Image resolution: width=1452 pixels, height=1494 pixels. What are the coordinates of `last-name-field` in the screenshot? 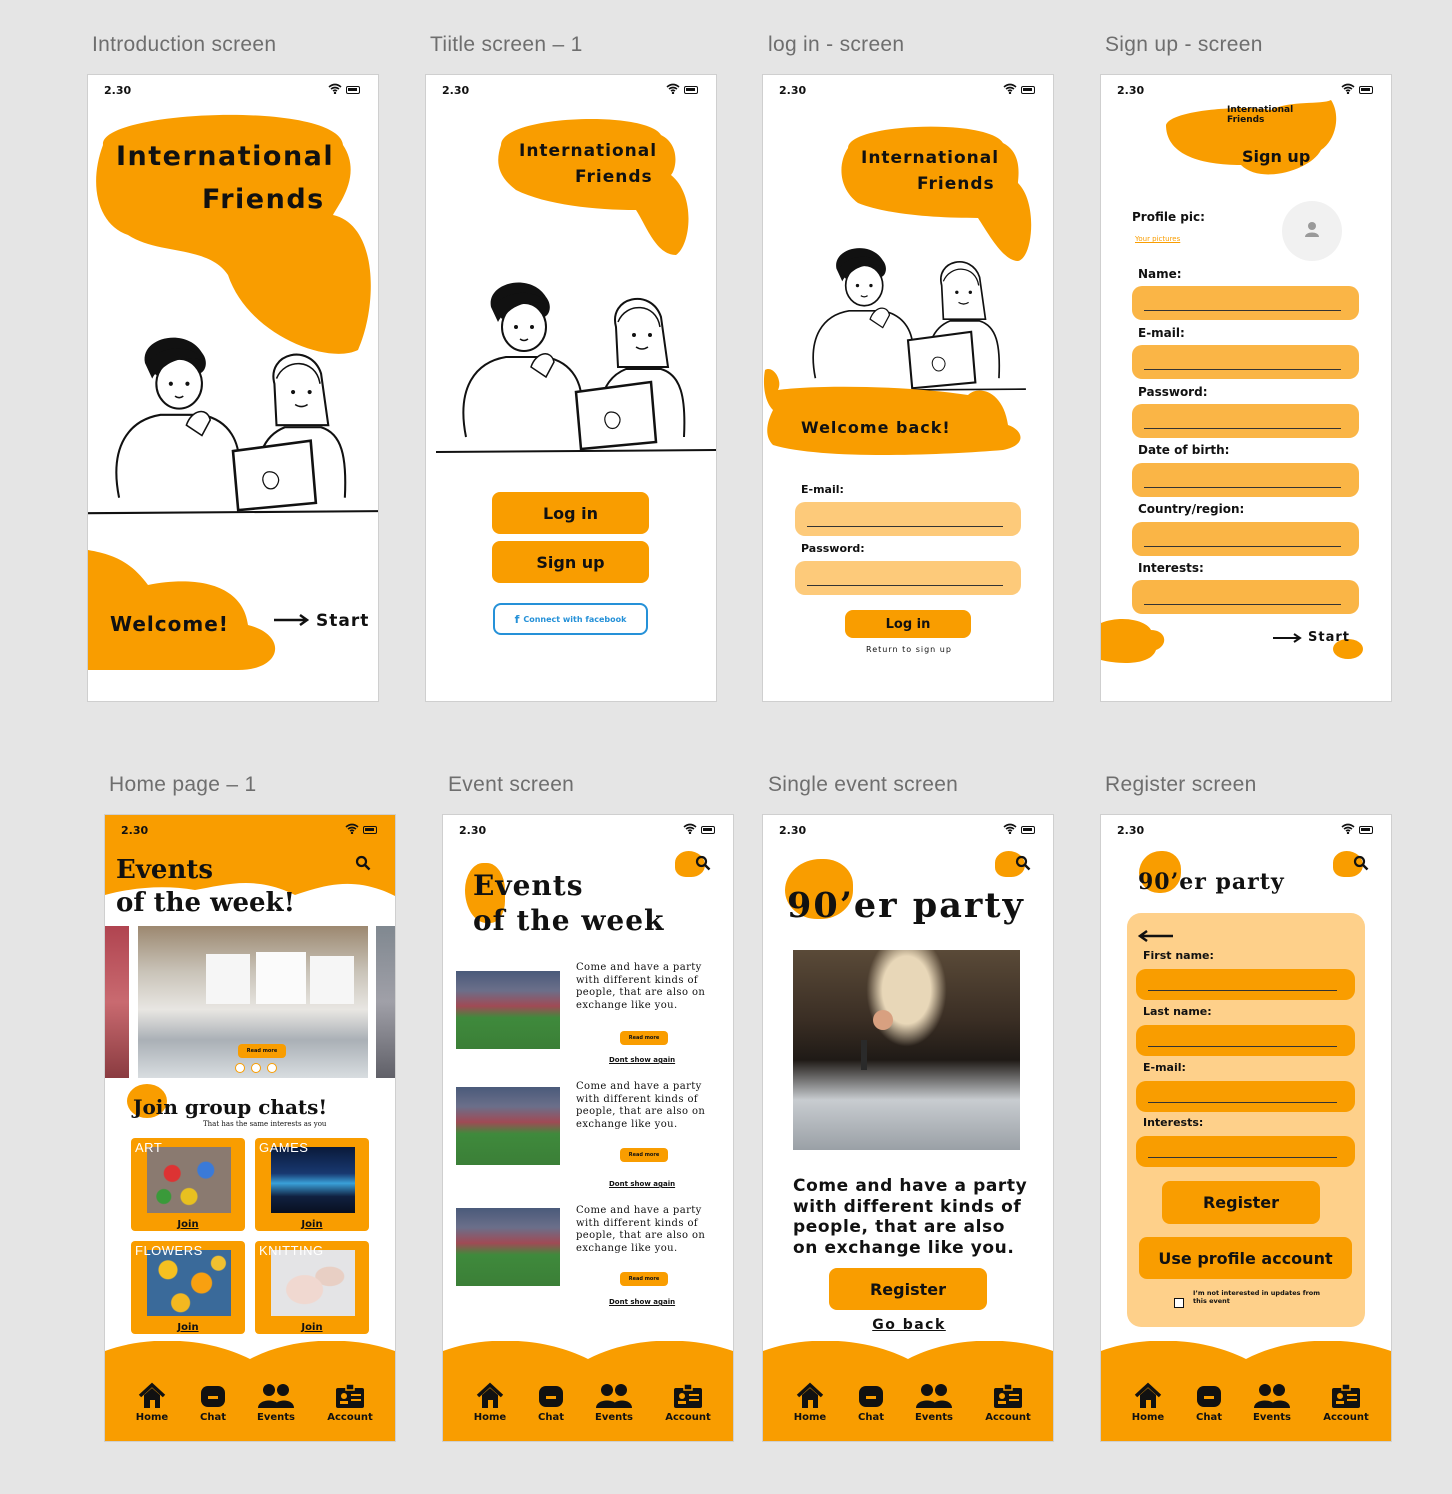 It's located at (1245, 1040).